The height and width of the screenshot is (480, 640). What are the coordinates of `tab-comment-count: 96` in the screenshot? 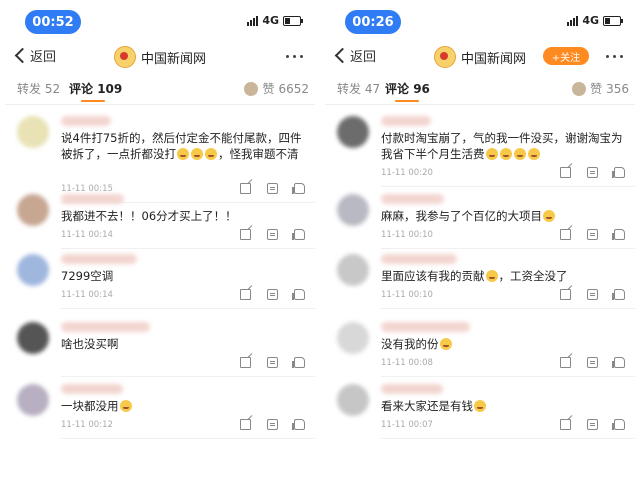 It's located at (421, 89).